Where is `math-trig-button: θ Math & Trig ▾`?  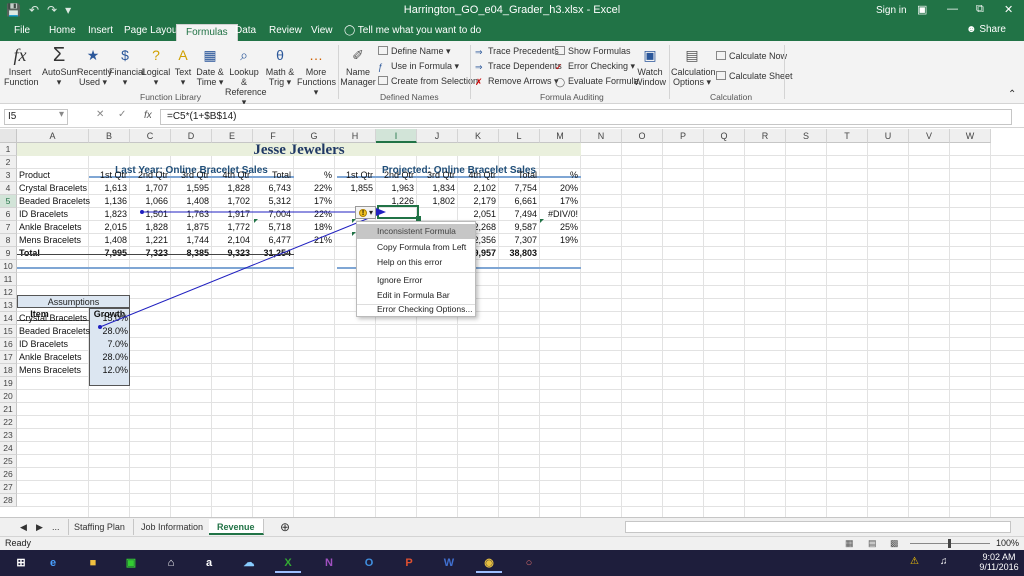
math-trig-button: θ Math & Trig ▾ is located at coordinates (280, 66).